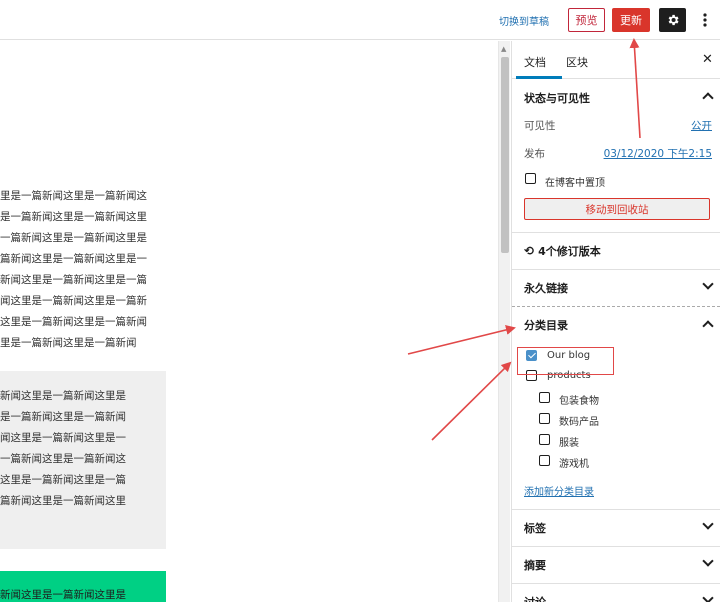  Describe the element at coordinates (579, 401) in the screenshot. I see `category-label: 包装食物` at that location.